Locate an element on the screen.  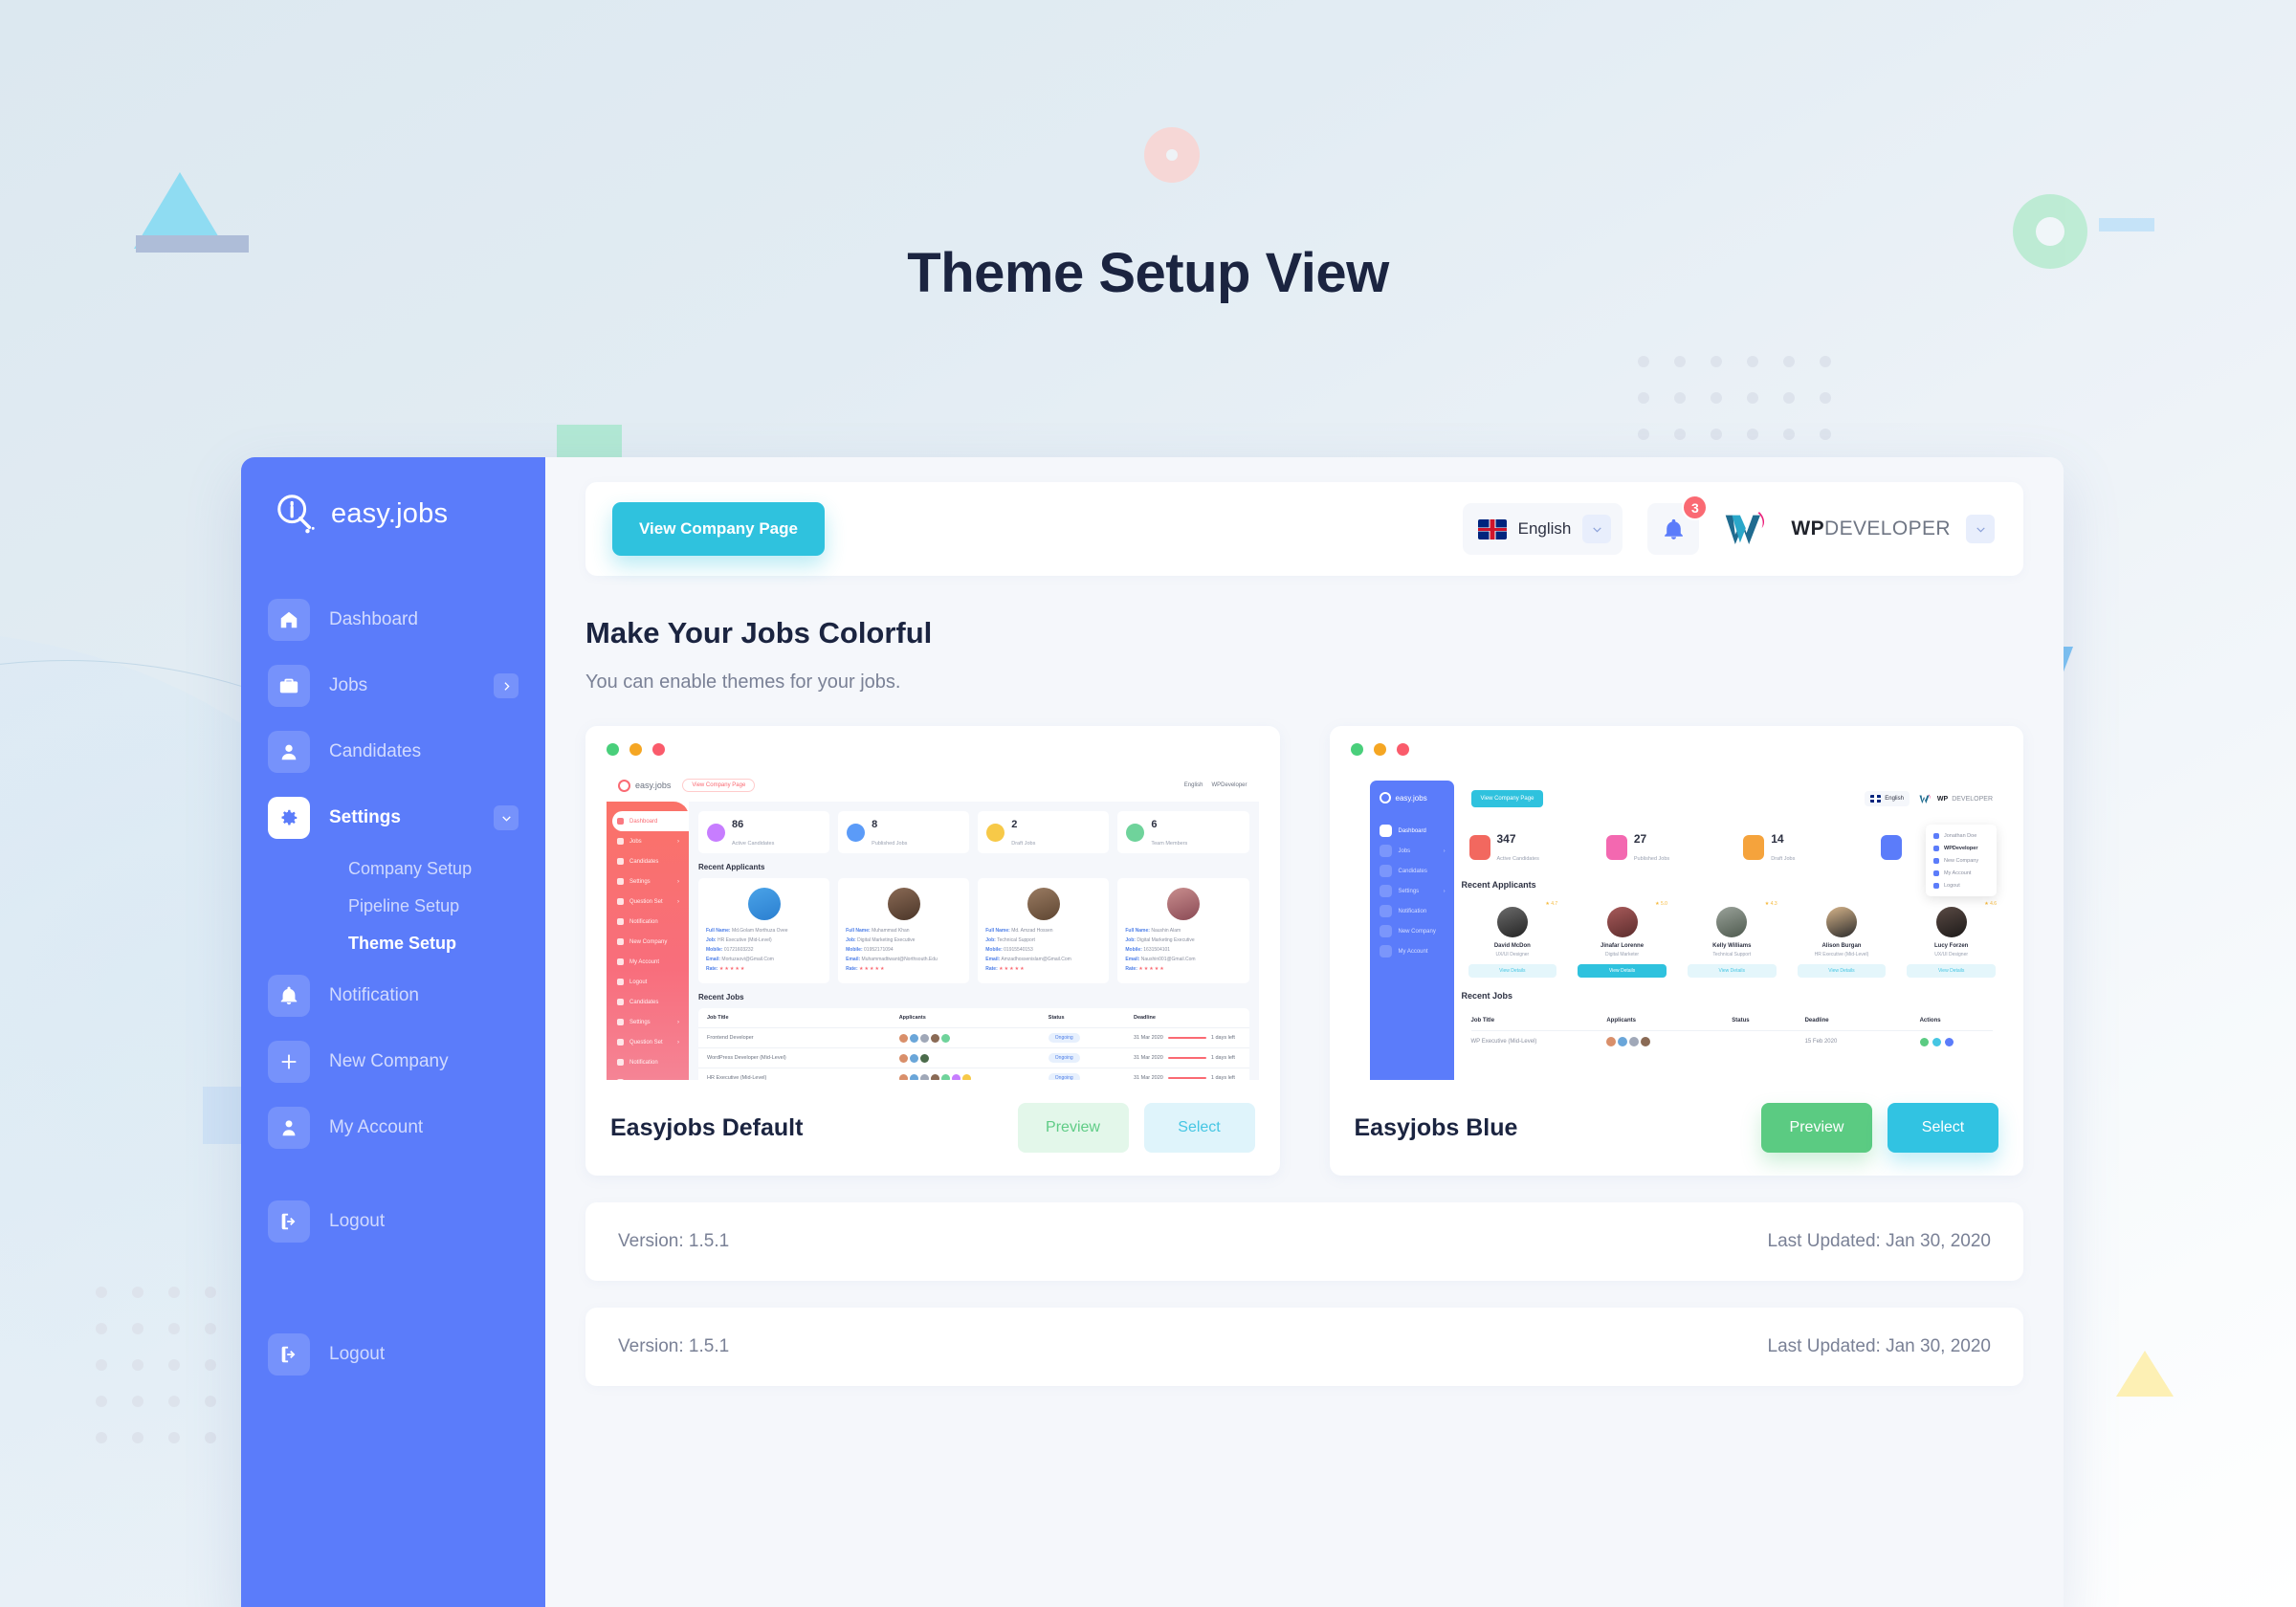
logout-icon is located at coordinates (289, 1354).